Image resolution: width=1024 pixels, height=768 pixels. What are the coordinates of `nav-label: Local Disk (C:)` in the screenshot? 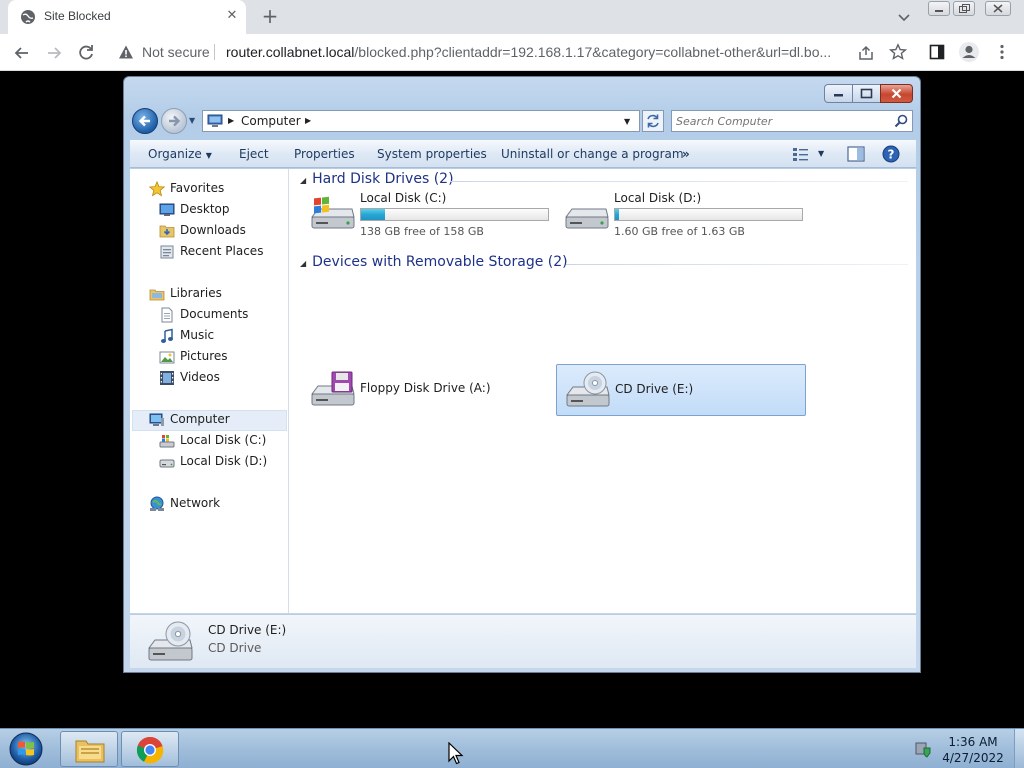 It's located at (223, 440).